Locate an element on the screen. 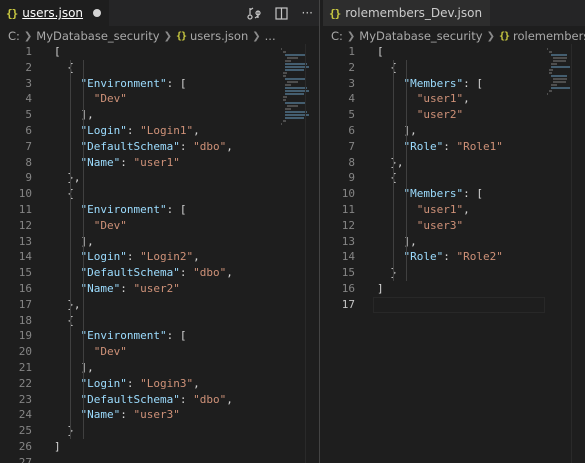  code-line: "Login": "Login2", is located at coordinates (166, 257).